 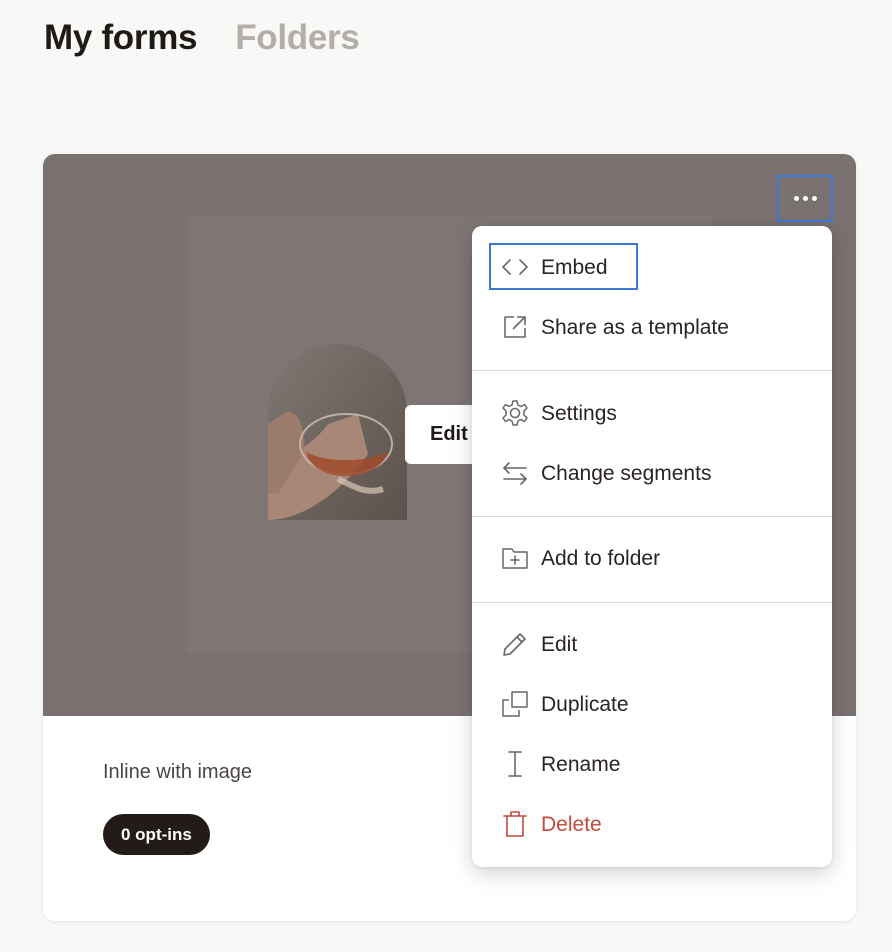 What do you see at coordinates (652, 765) in the screenshot?
I see `menu-item-rename: Rename` at bounding box center [652, 765].